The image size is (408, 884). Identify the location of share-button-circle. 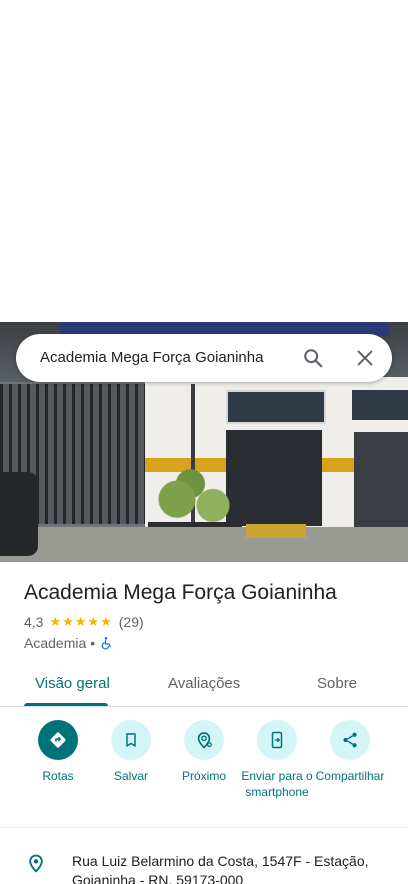
(350, 740).